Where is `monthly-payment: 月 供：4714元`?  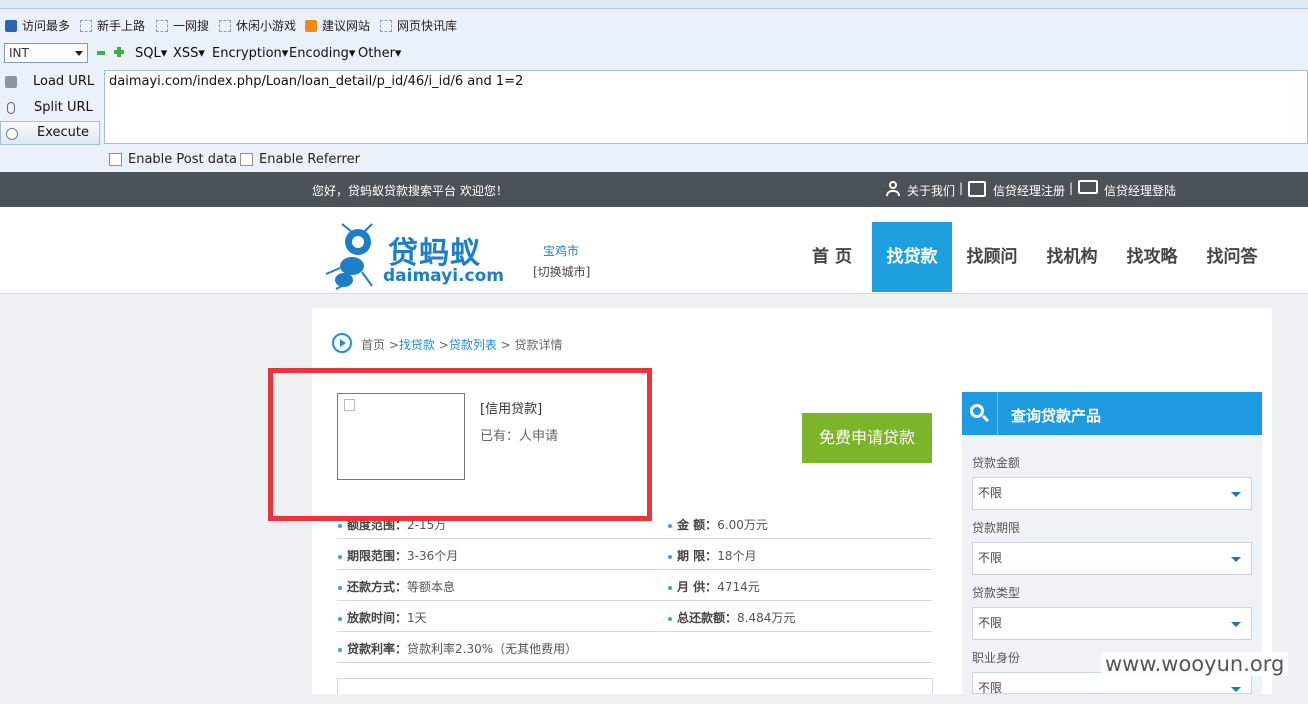 monthly-payment: 月 供：4714元 is located at coordinates (714, 586).